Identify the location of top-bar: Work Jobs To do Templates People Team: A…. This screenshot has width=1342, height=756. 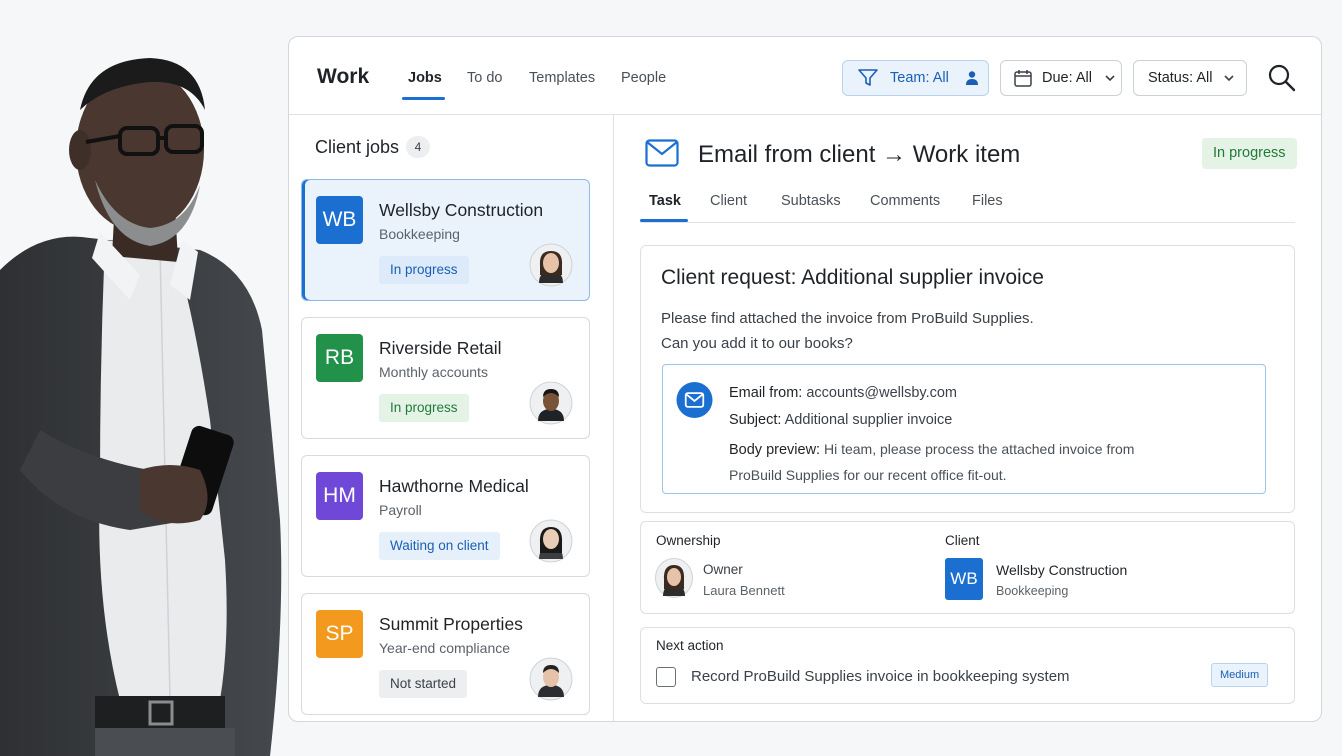
(805, 76).